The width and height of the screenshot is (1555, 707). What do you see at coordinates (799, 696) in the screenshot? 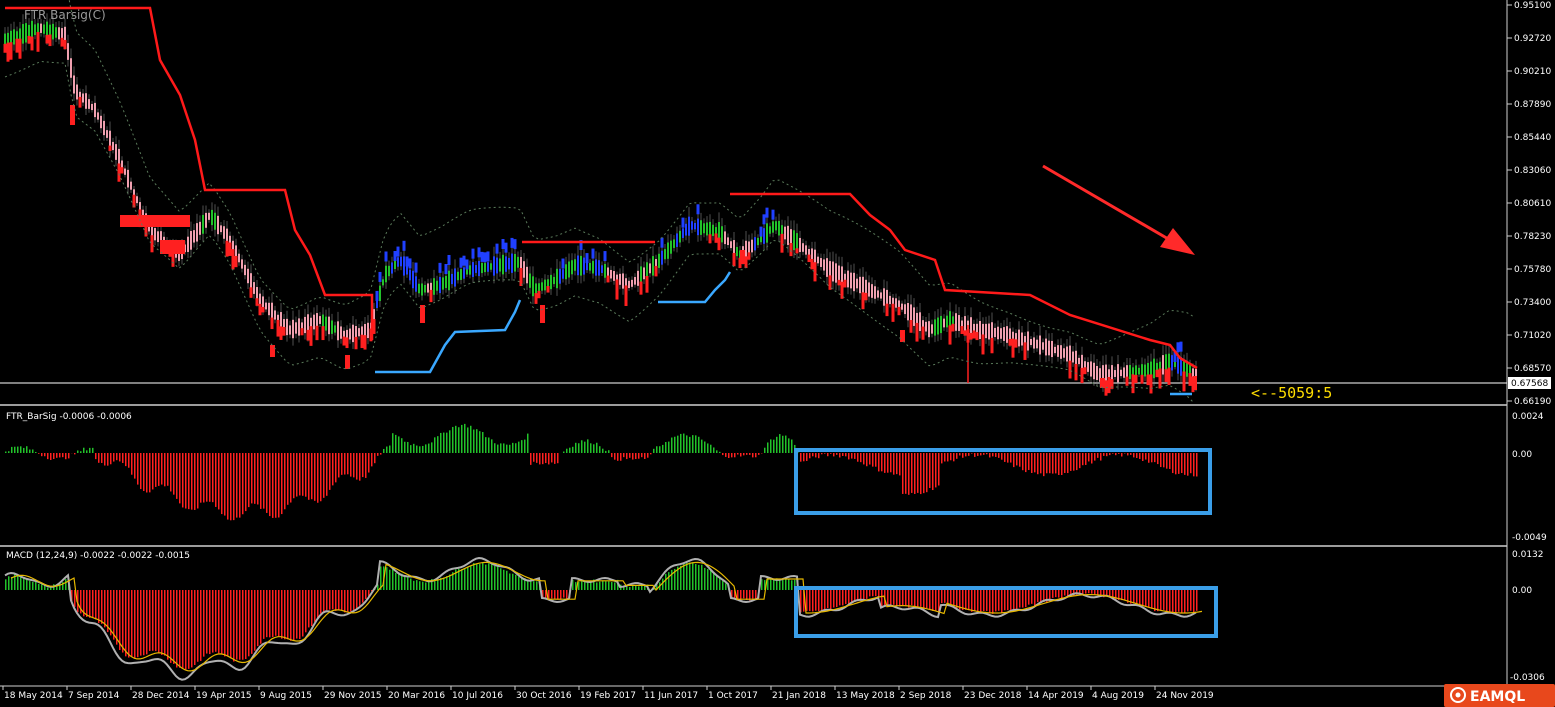
I see `time-tick-label: 21 Jan 2018` at bounding box center [799, 696].